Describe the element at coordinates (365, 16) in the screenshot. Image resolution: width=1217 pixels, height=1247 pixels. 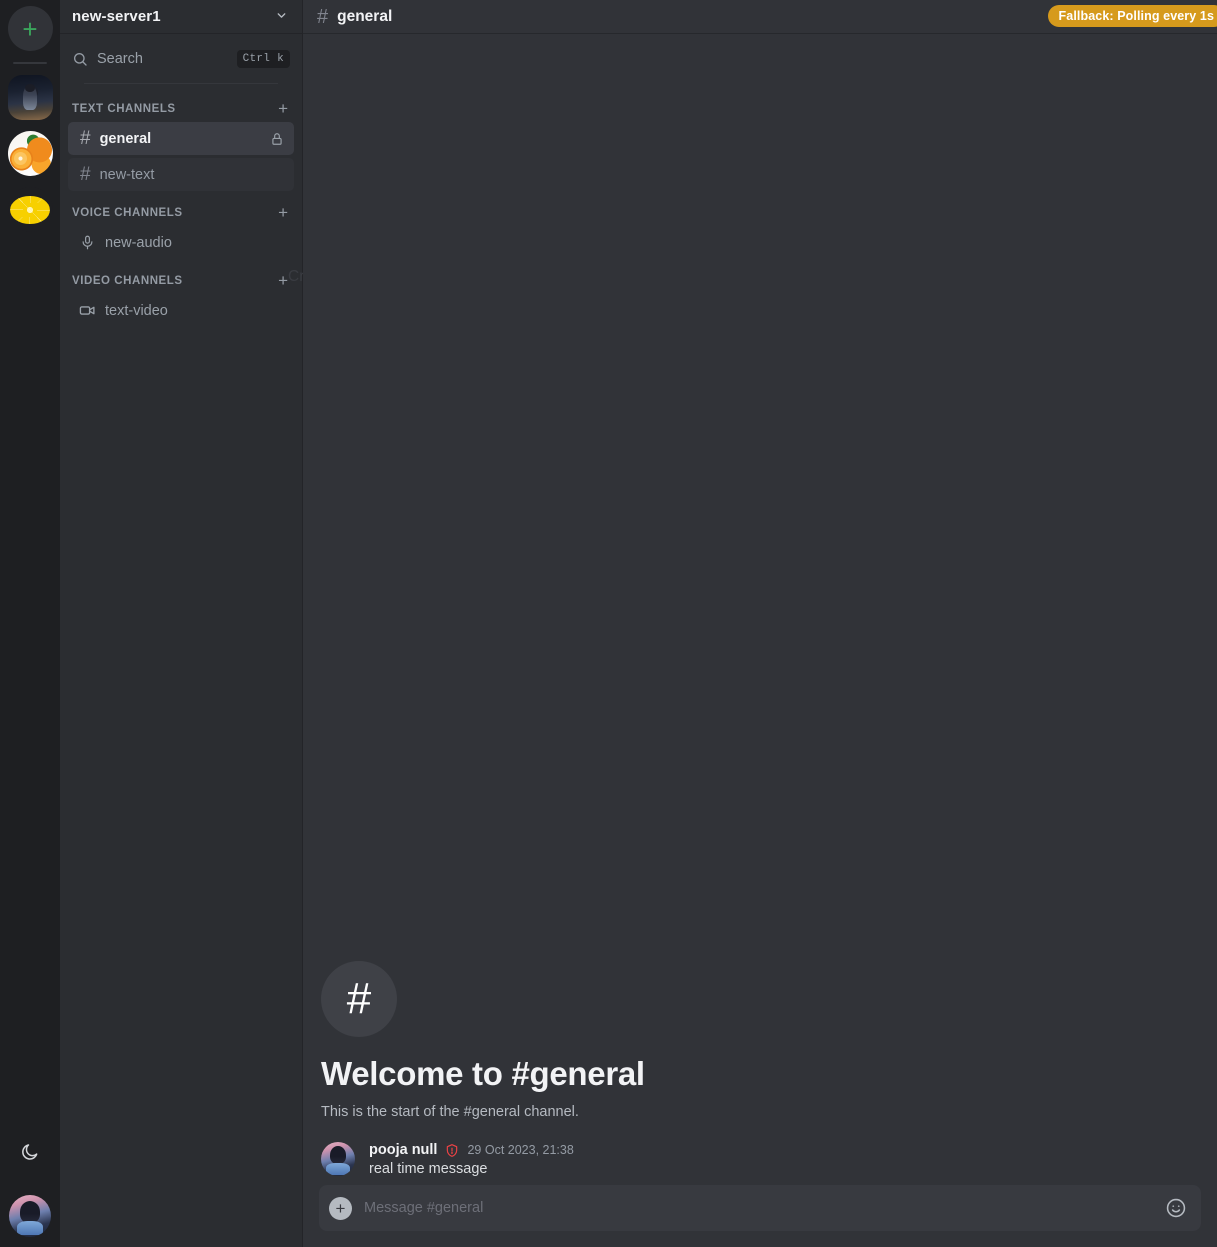
I see `channel-title: general` at that location.